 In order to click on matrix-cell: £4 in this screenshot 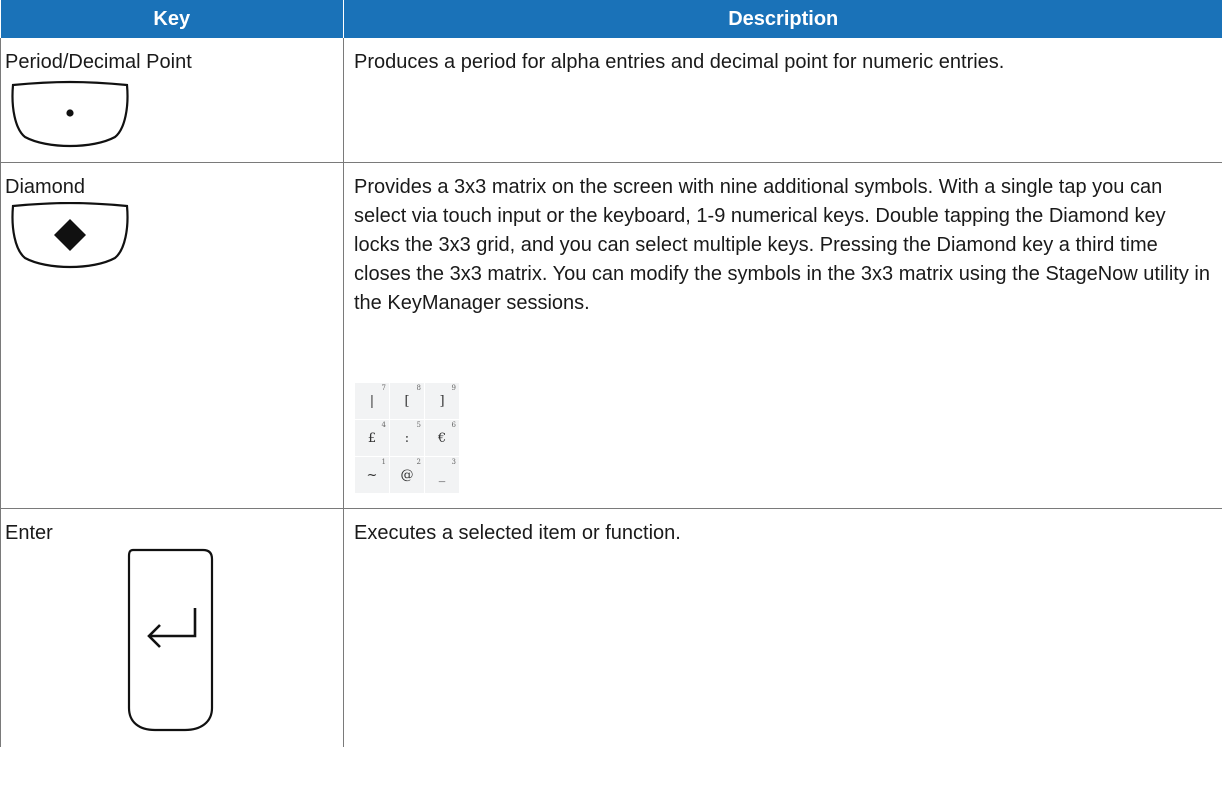, I will do `click(372, 438)`.